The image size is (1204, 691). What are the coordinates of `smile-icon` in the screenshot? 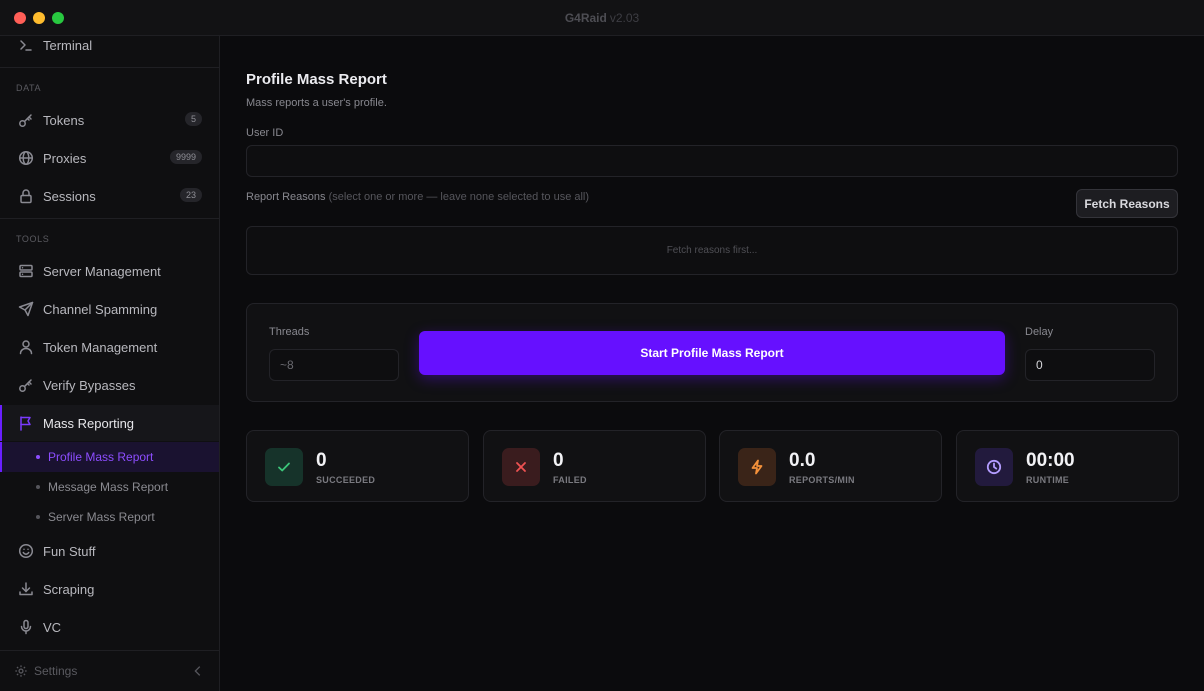 It's located at (26, 551).